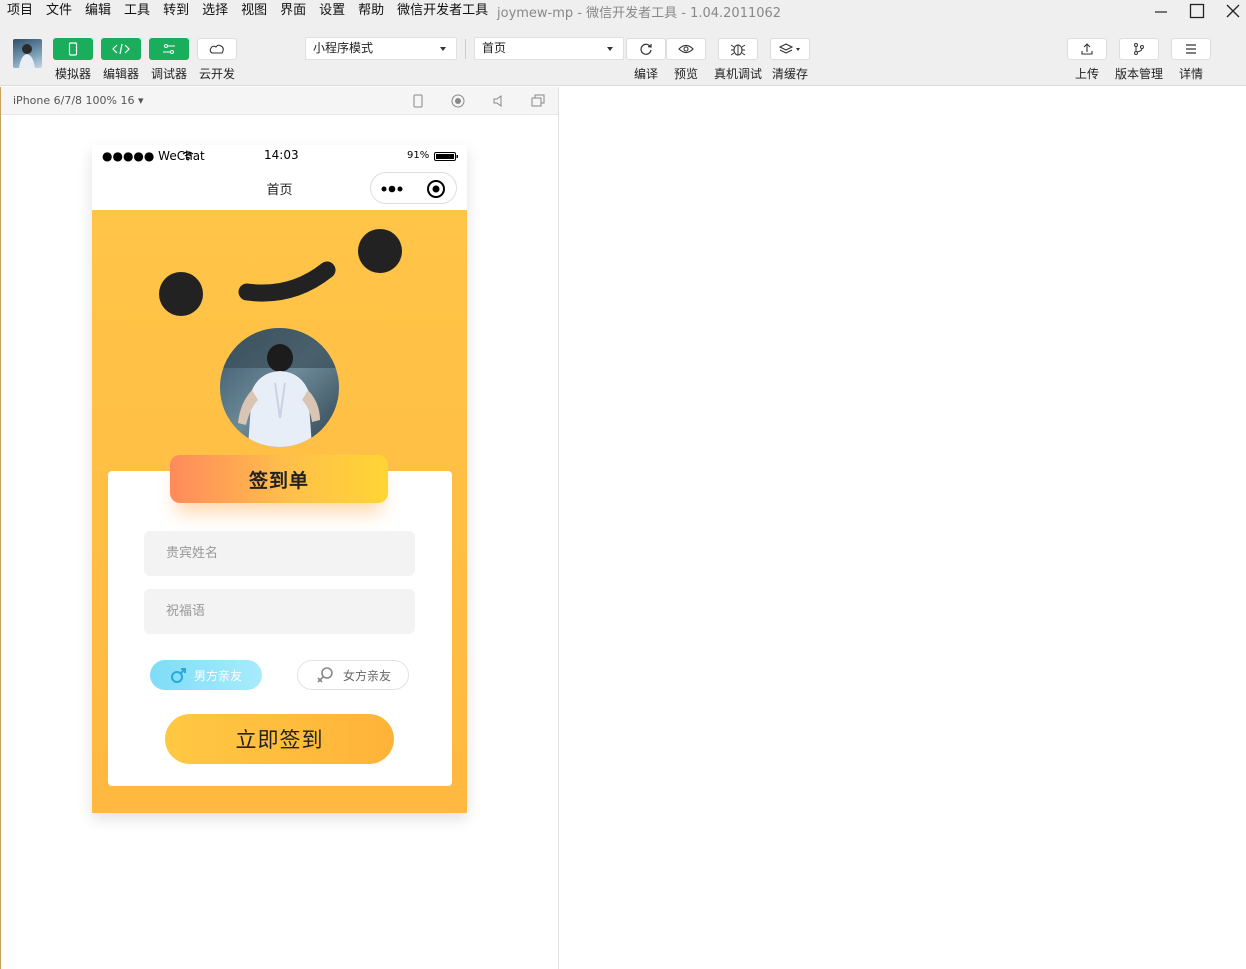 Image resolution: width=1246 pixels, height=969 pixels. Describe the element at coordinates (458, 101) in the screenshot. I see `record-icon` at that location.